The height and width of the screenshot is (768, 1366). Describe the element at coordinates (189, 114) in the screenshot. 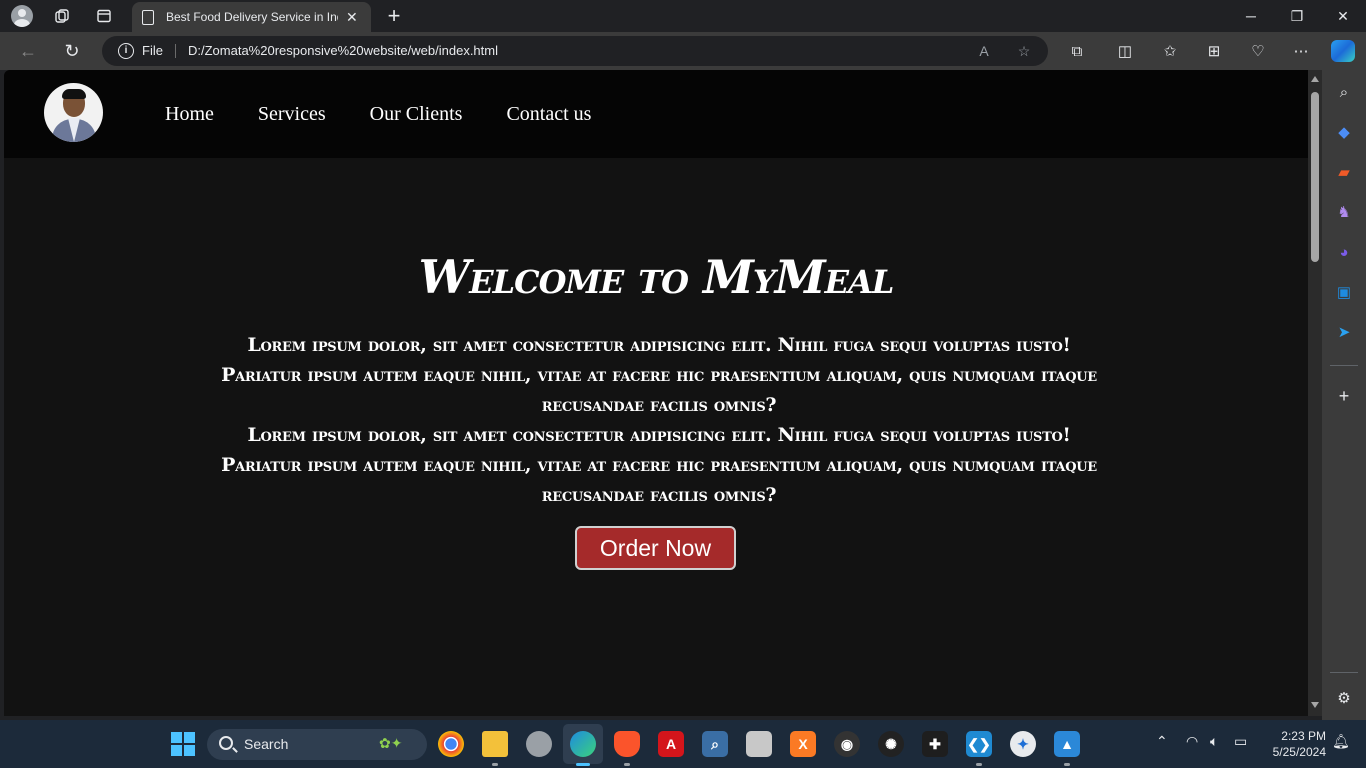

I see `nav-home: Home` at that location.